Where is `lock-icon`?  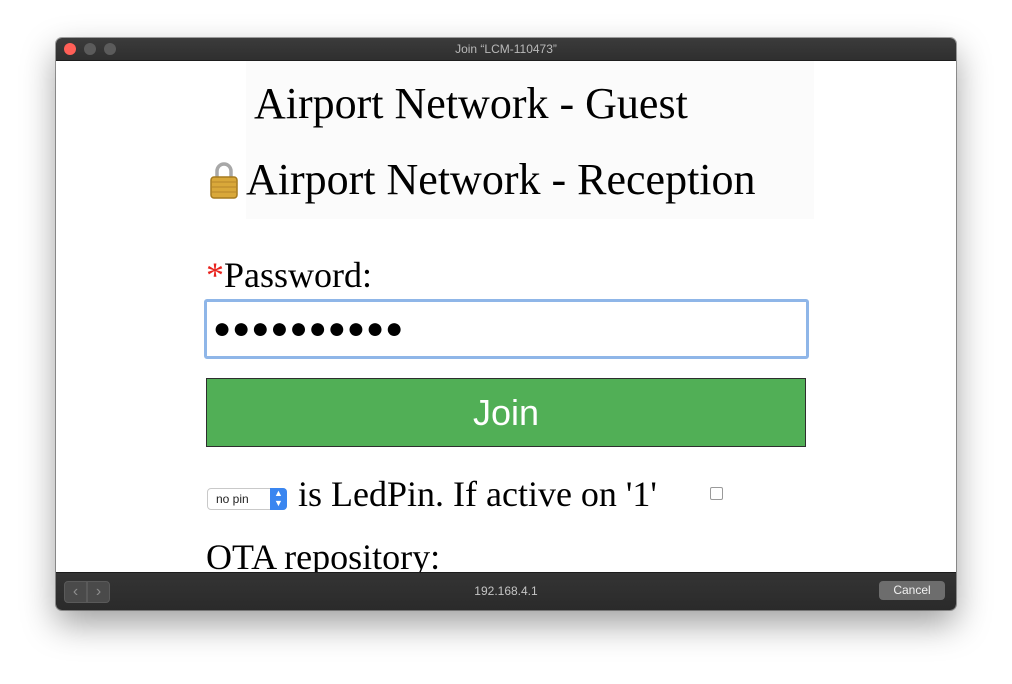
lock-icon is located at coordinates (224, 180).